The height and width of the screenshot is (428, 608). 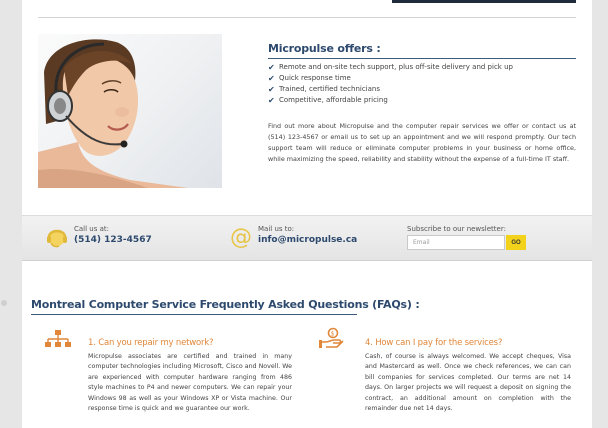 I want to click on at-sign-icon: @, so click(x=241, y=237).